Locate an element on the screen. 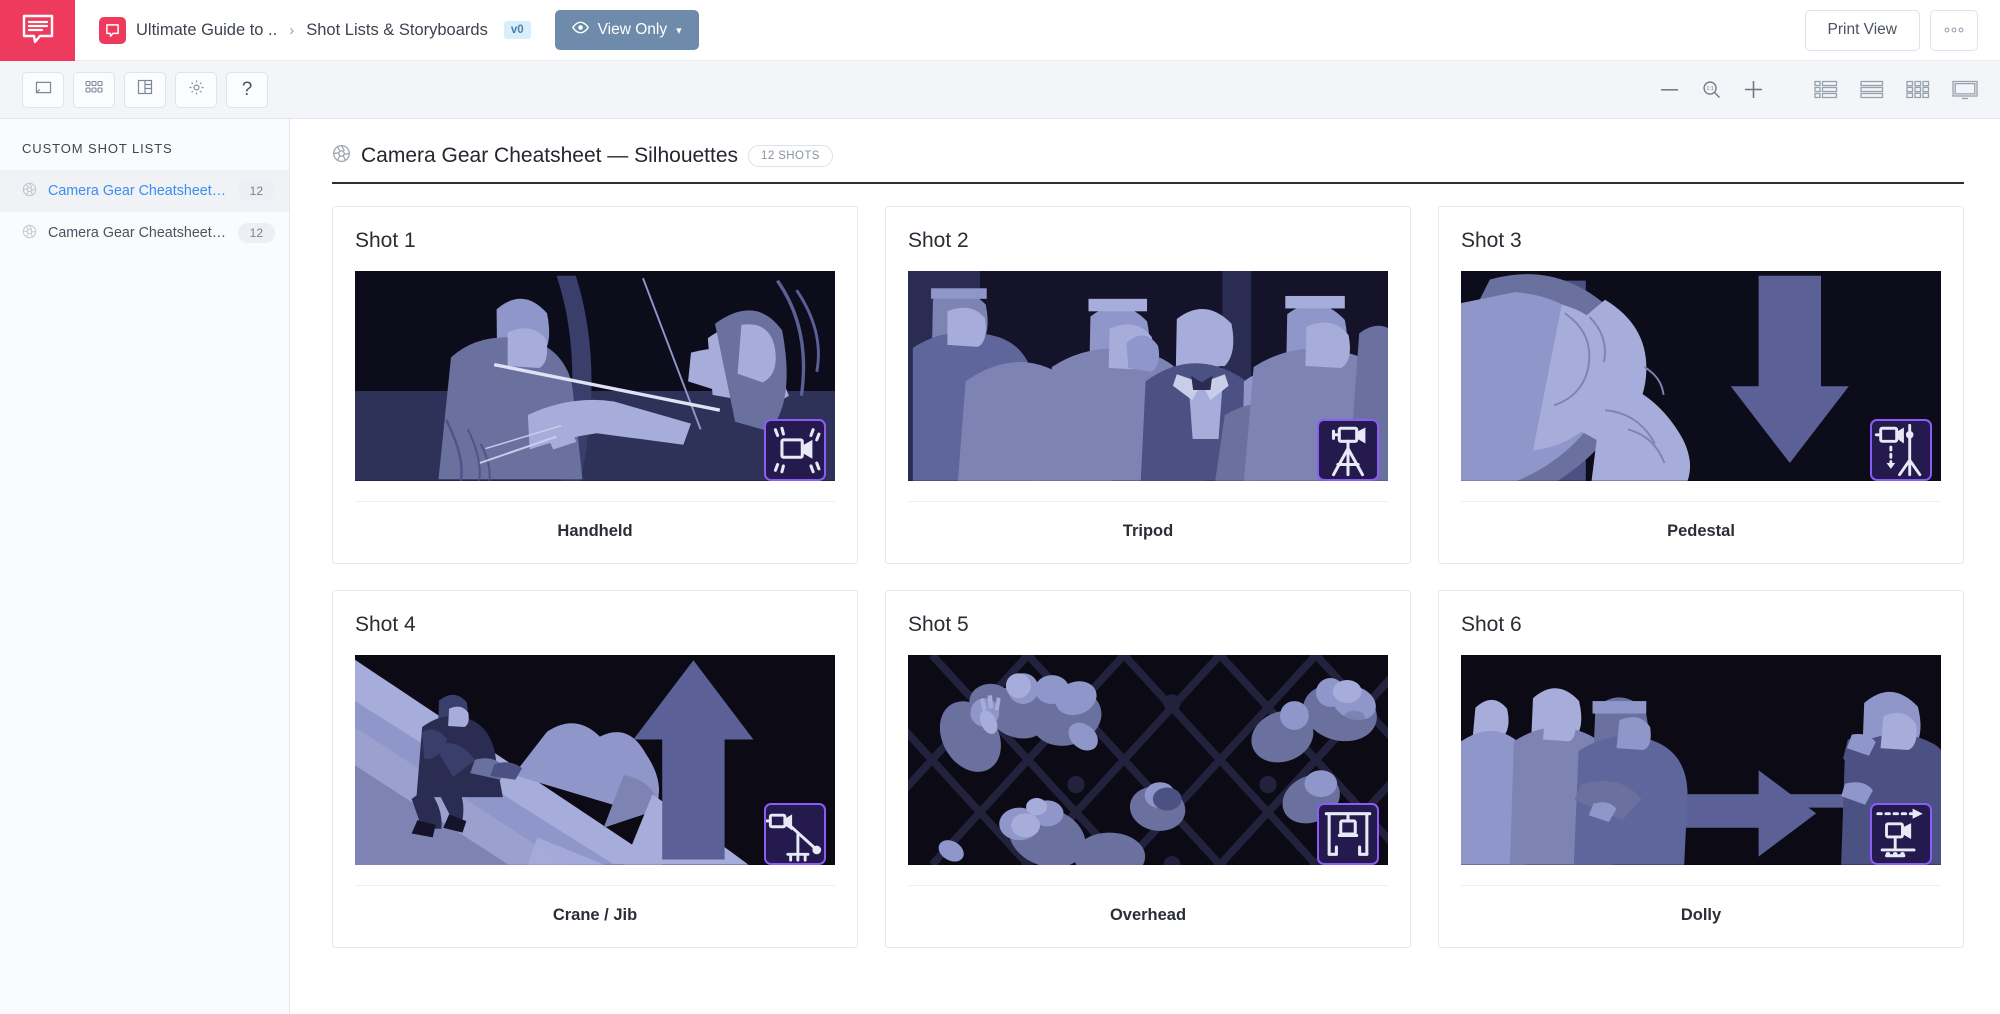  archery-couple-illustration is located at coordinates (595, 376).